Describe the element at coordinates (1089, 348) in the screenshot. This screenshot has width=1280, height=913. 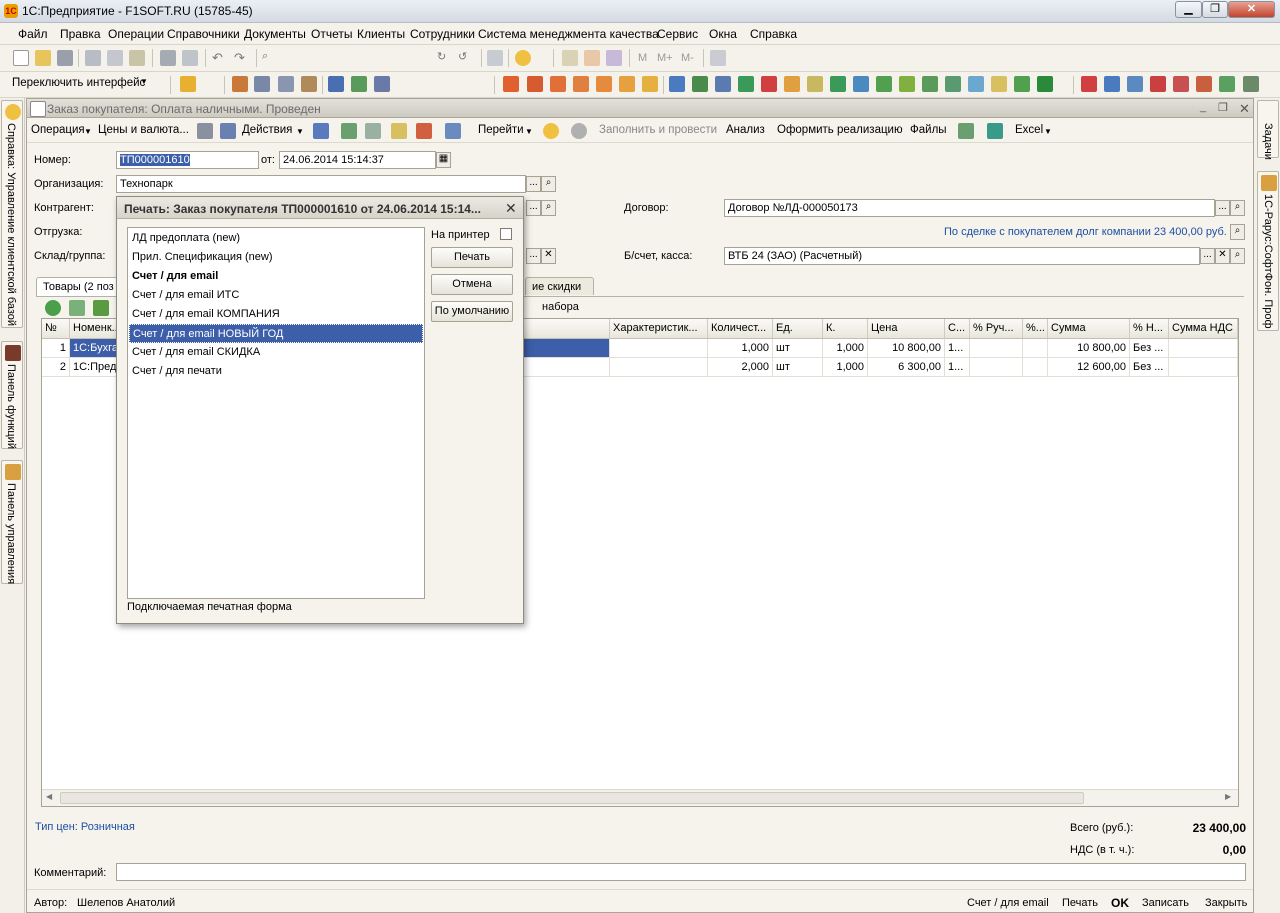
I see `table-cell: 10 800,00` at that location.